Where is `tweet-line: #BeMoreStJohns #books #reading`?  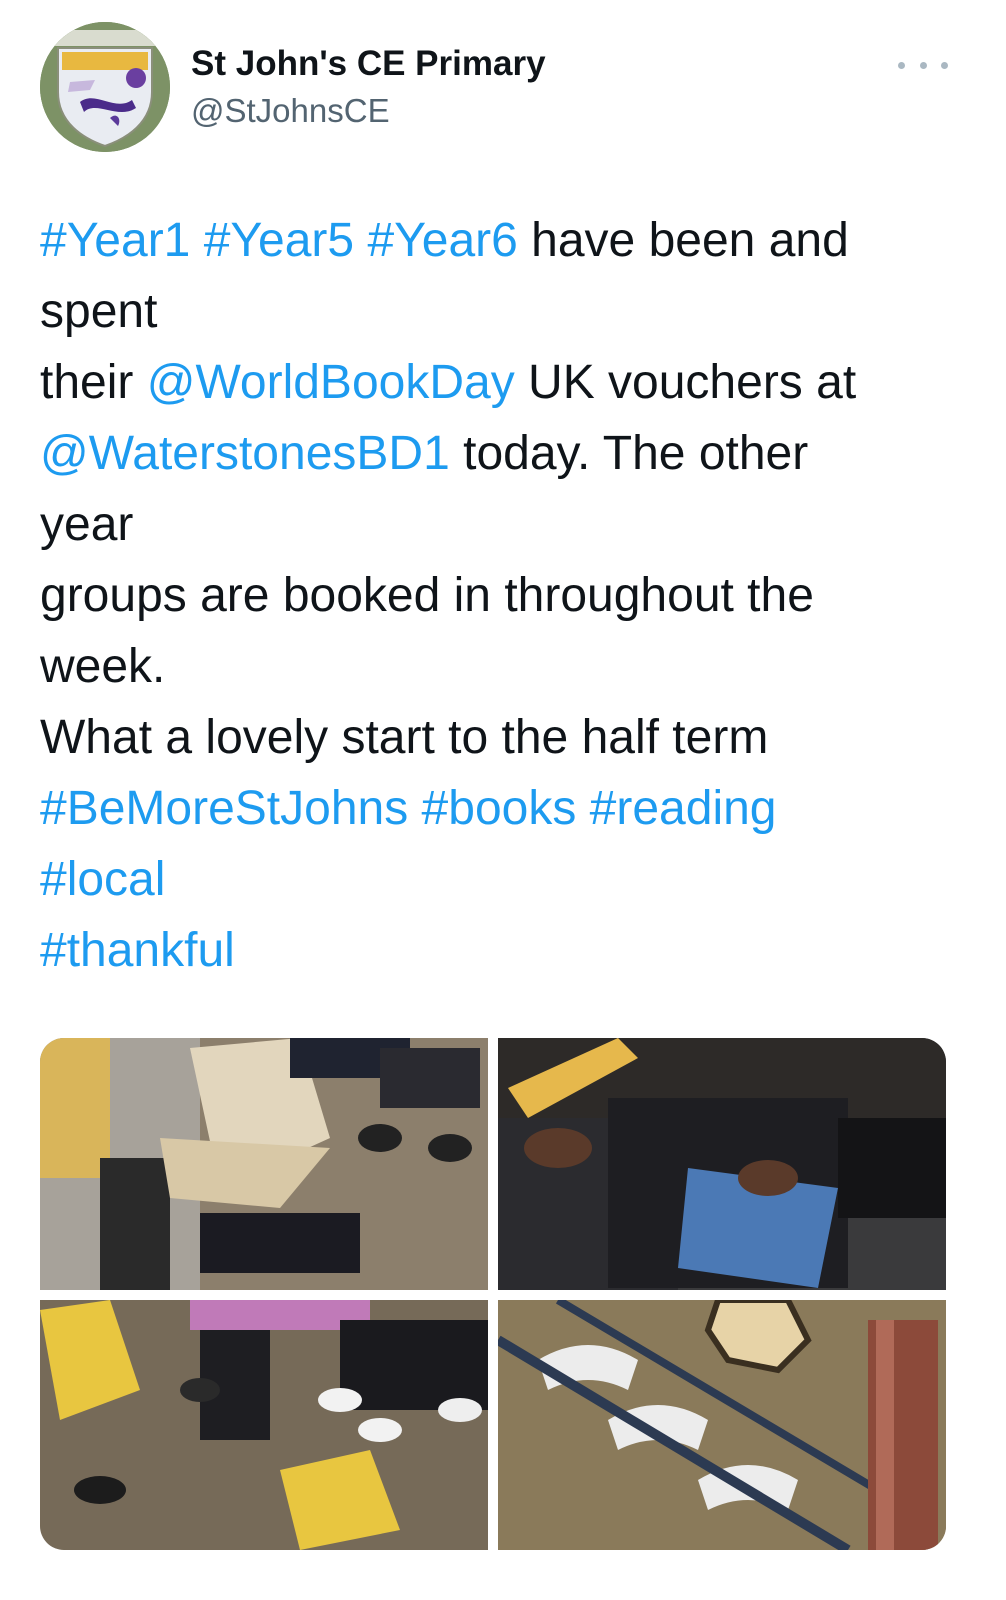 tweet-line: #BeMoreStJohns #books #reading is located at coordinates (505, 808).